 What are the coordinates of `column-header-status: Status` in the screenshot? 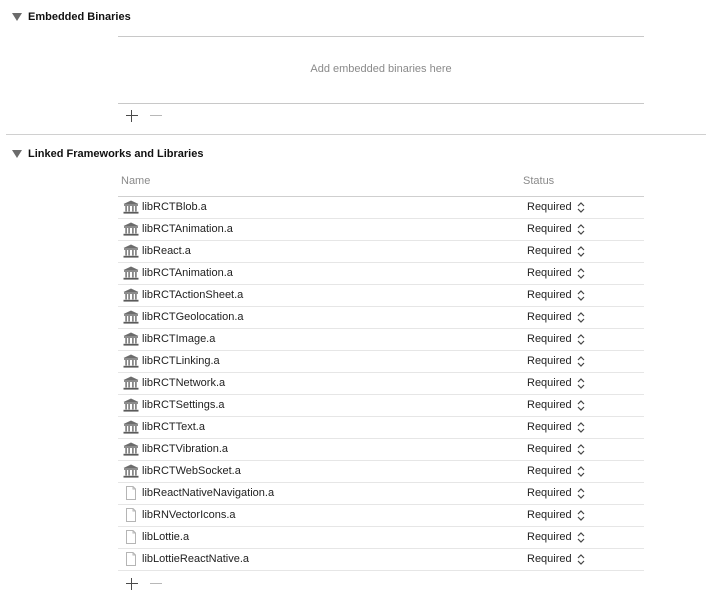 It's located at (538, 181).